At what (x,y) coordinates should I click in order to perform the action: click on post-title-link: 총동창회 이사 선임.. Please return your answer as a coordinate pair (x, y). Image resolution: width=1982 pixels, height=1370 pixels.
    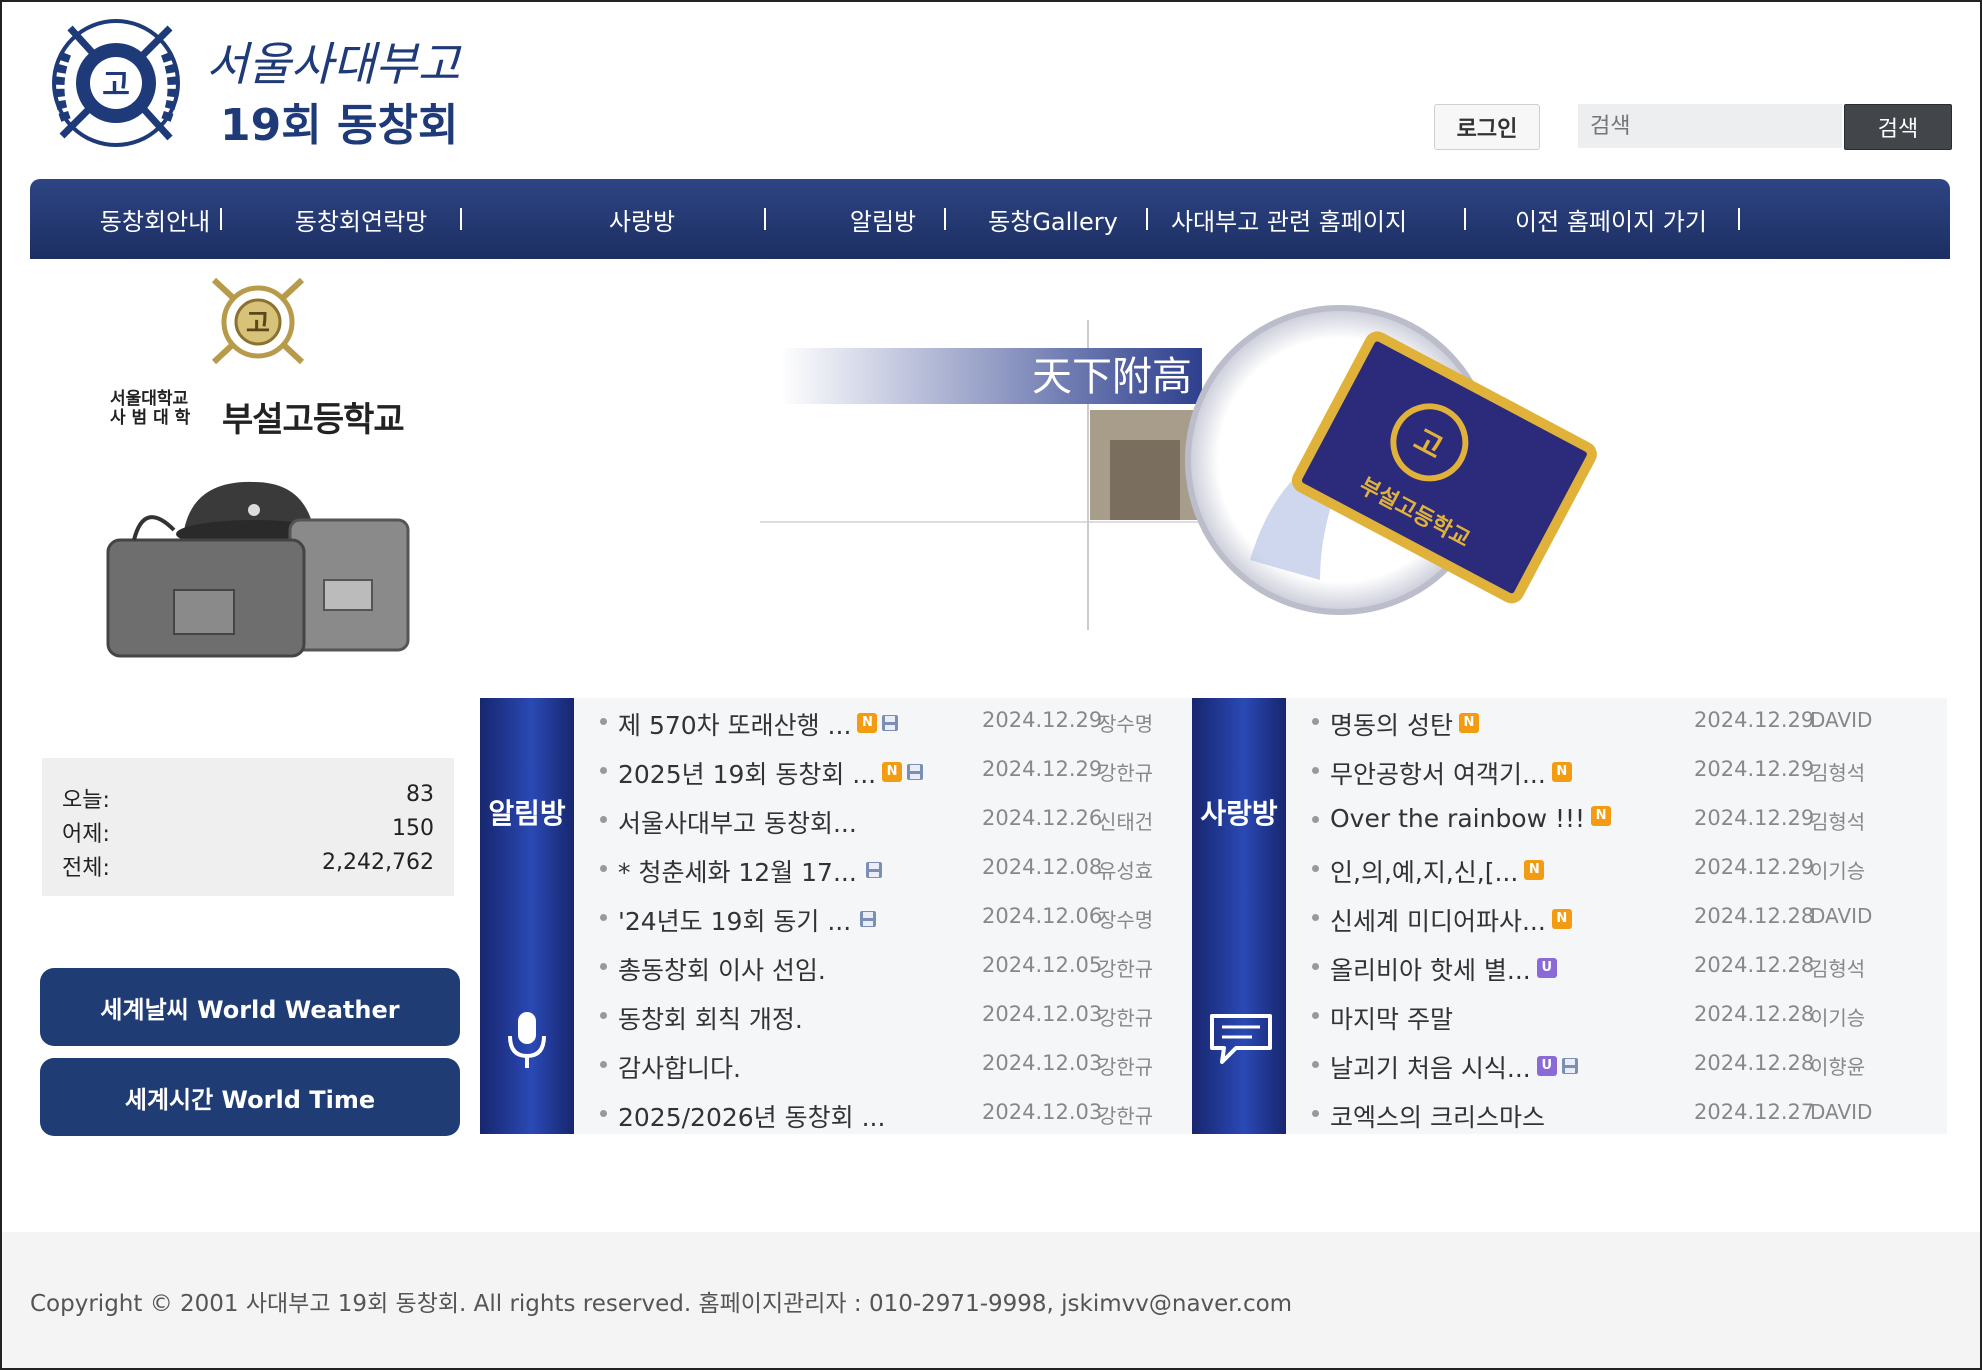
    Looking at the image, I should click on (724, 969).